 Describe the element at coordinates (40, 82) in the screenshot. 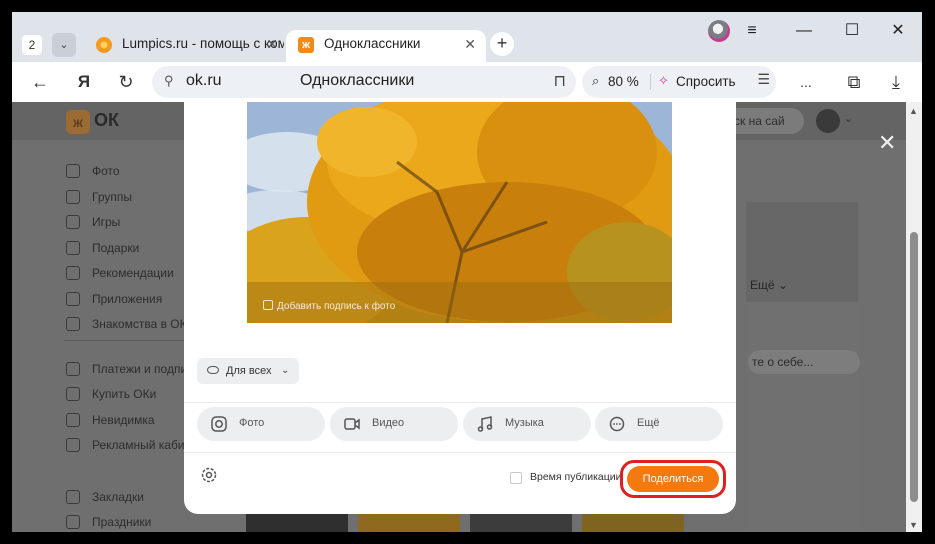

I see `back-arrow-icon: ←` at that location.